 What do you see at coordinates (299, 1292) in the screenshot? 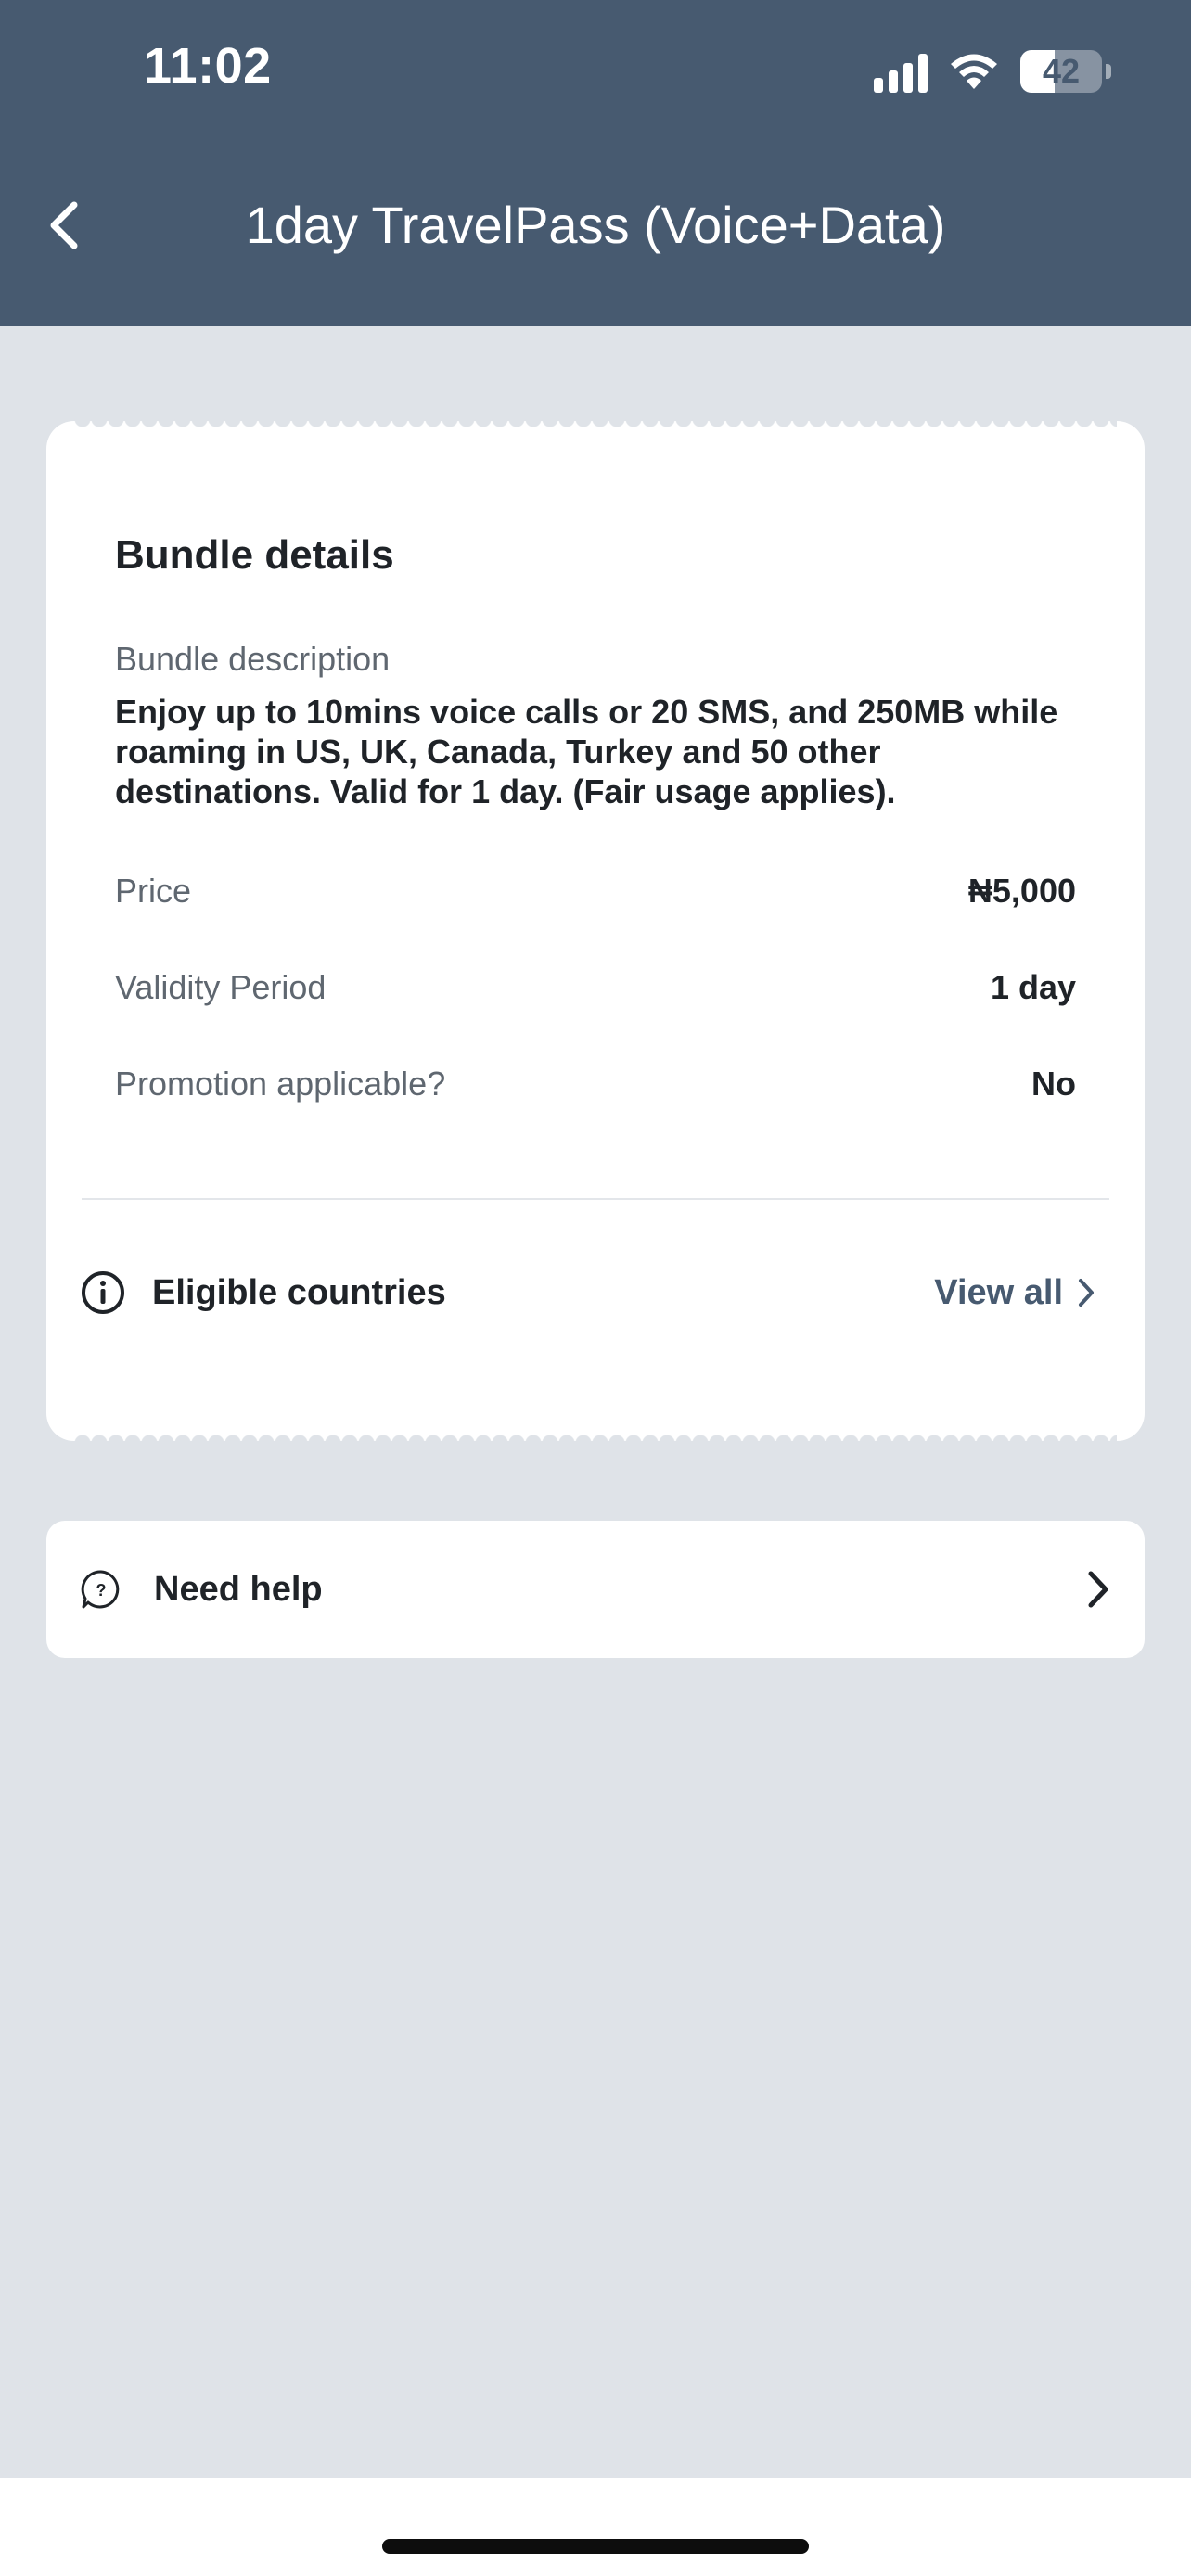
I see `eligible-countries-label: Eligible countries` at bounding box center [299, 1292].